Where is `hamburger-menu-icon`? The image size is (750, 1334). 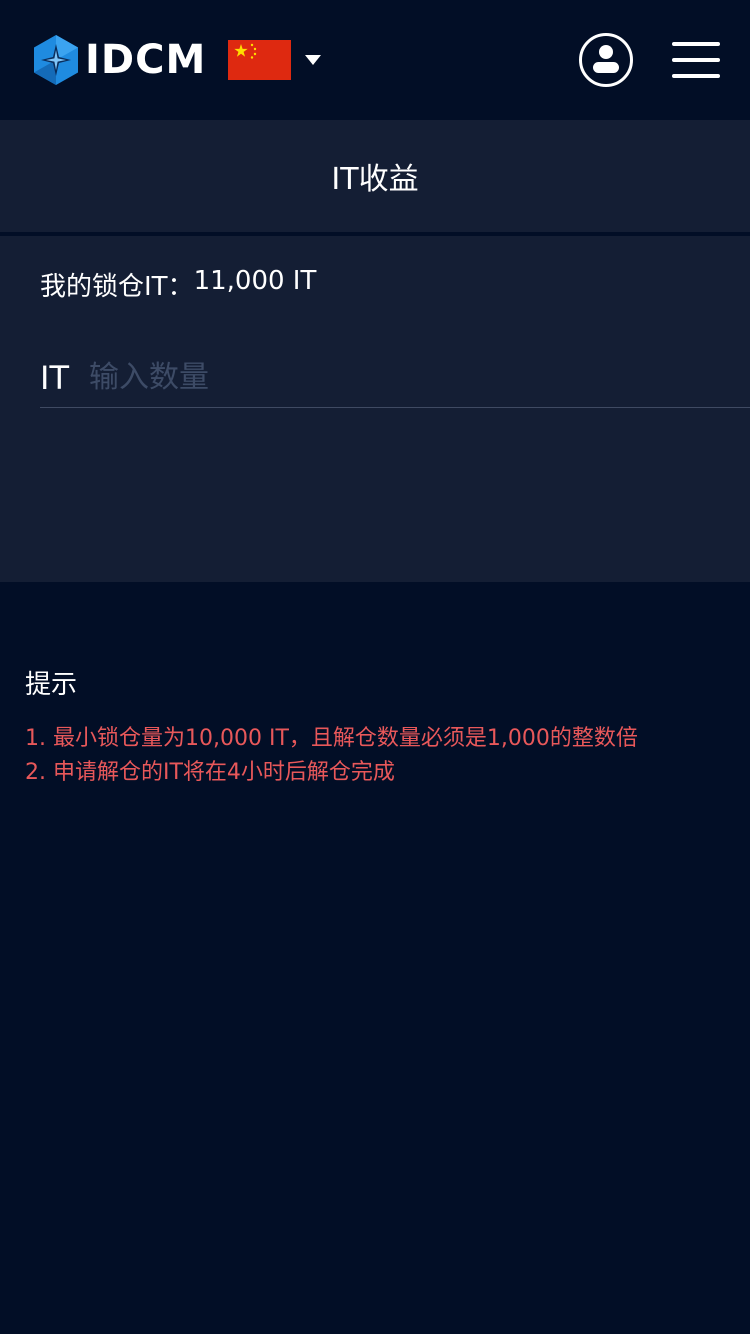 hamburger-menu-icon is located at coordinates (696, 60).